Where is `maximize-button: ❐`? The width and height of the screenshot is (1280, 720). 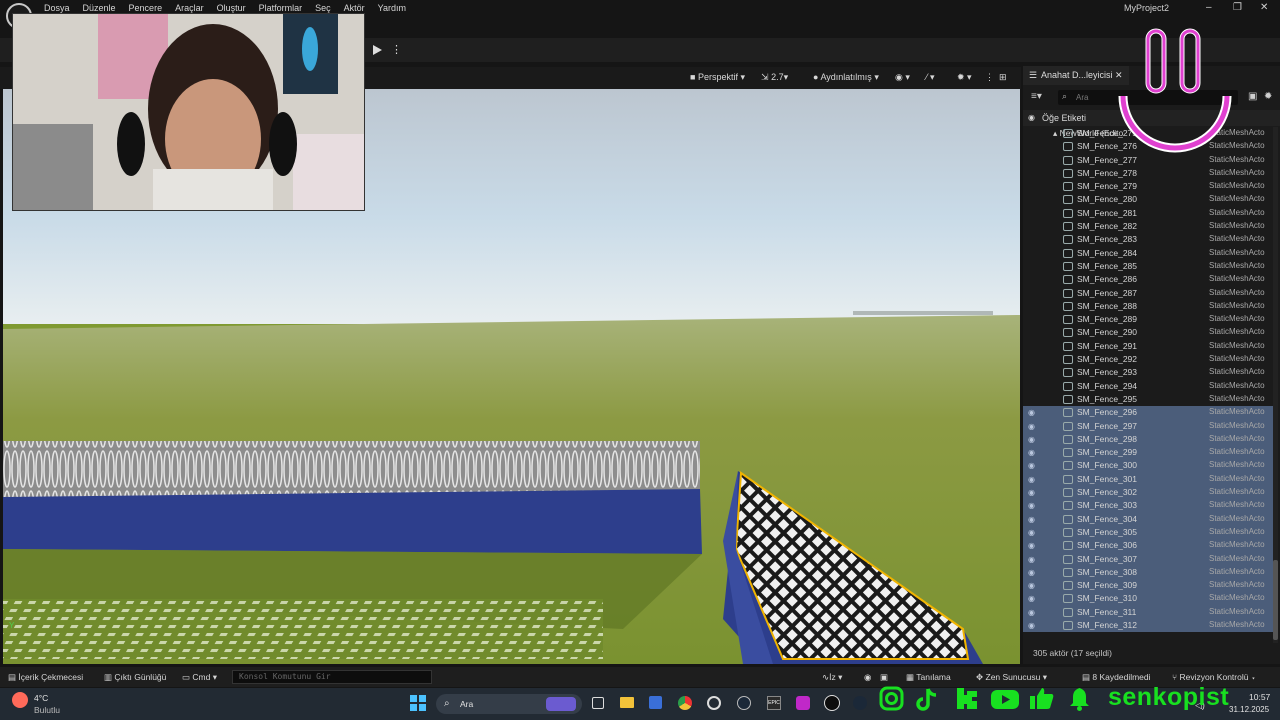
maximize-button: ❐ is located at coordinates (1237, 7).